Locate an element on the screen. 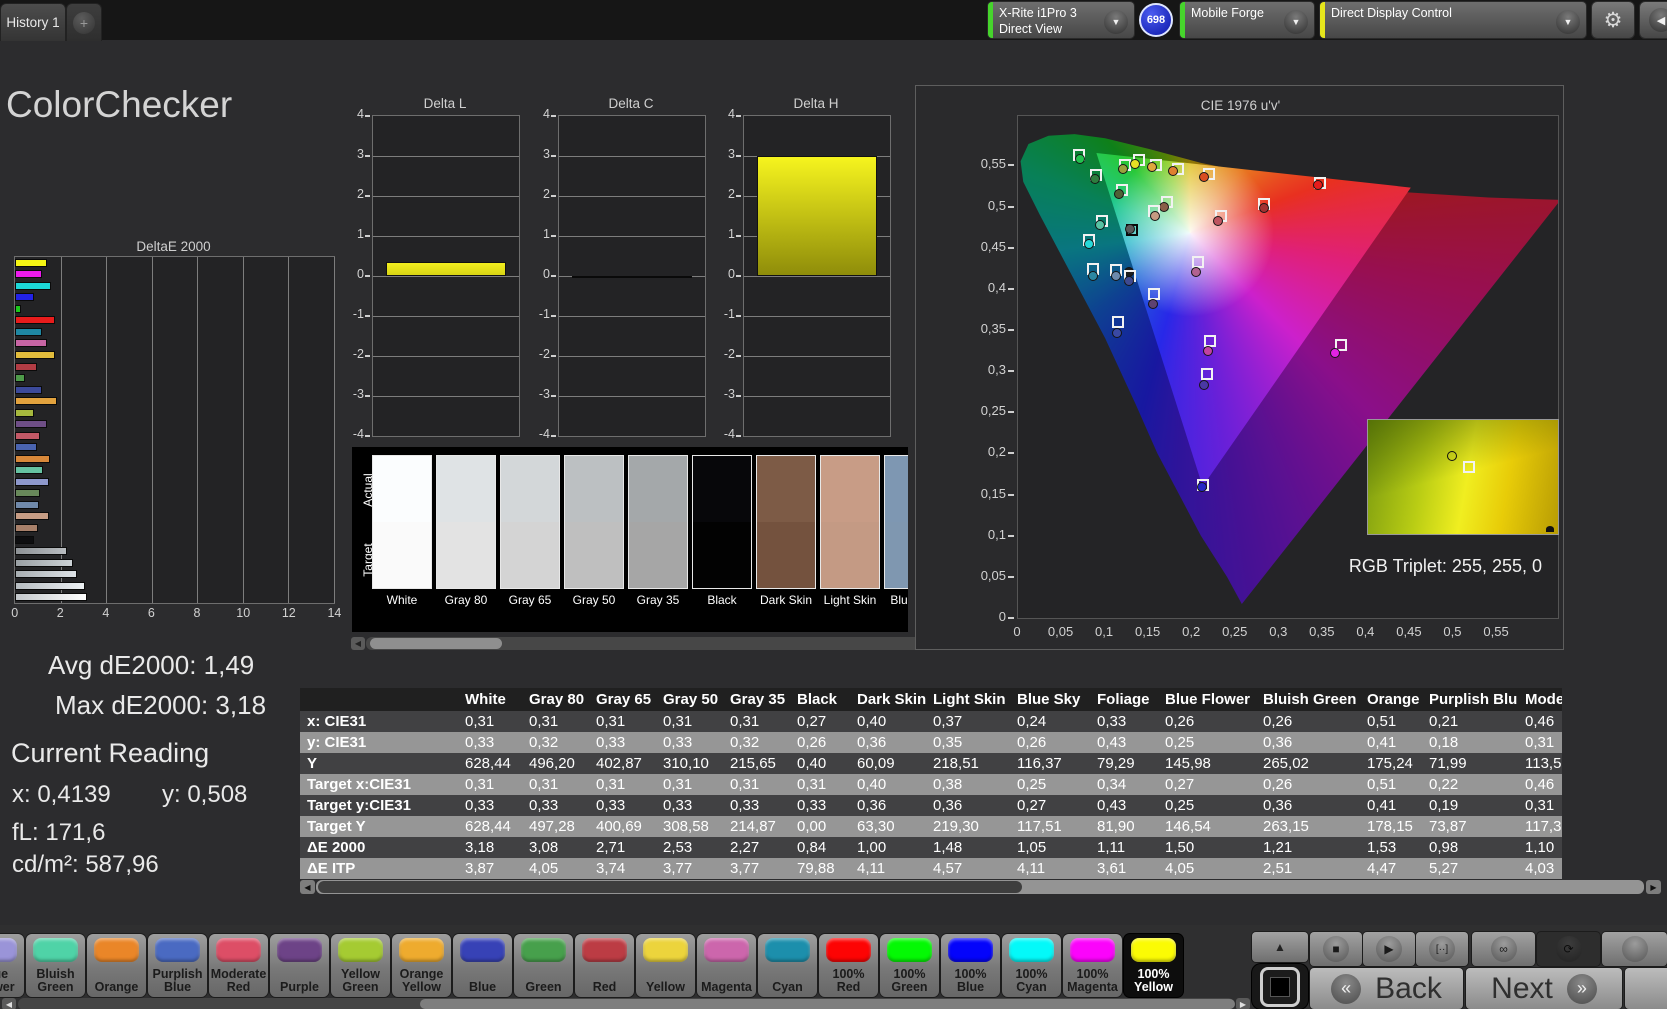  patch-button-moderate-red: Moderate Red is located at coordinates (238, 965).